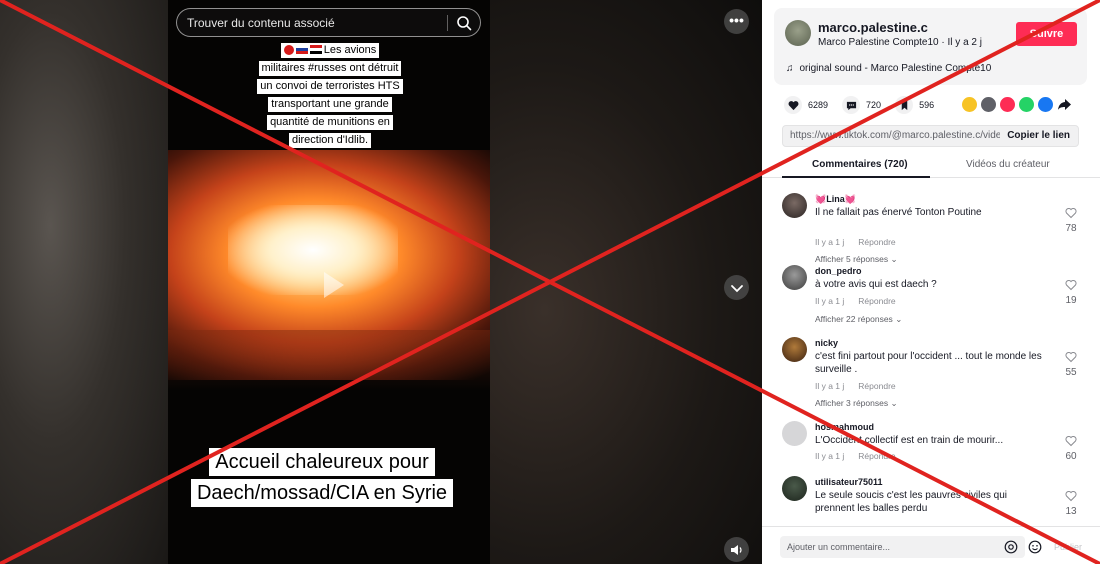  What do you see at coordinates (838, 271) in the screenshot?
I see `commenter-name: don_pedro` at bounding box center [838, 271].